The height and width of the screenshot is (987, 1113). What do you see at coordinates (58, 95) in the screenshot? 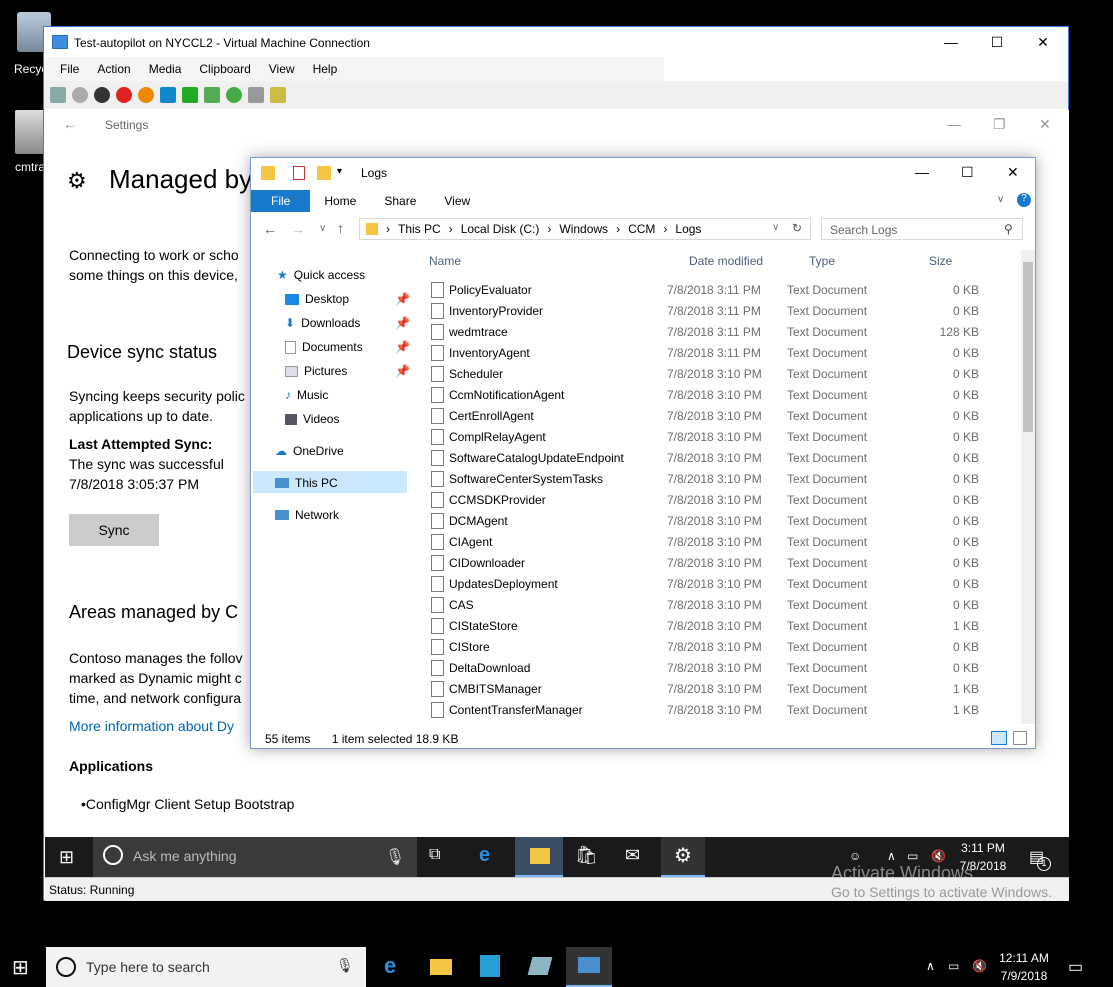
I see `ctrl-alt-del-icon` at bounding box center [58, 95].